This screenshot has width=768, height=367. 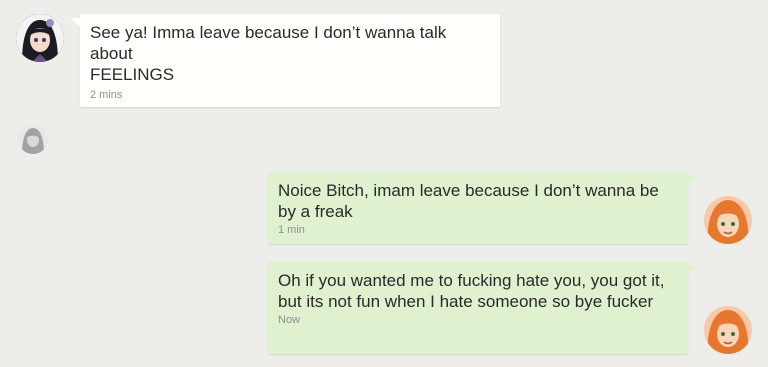 What do you see at coordinates (289, 320) in the screenshot?
I see `message-timestamp: Now` at bounding box center [289, 320].